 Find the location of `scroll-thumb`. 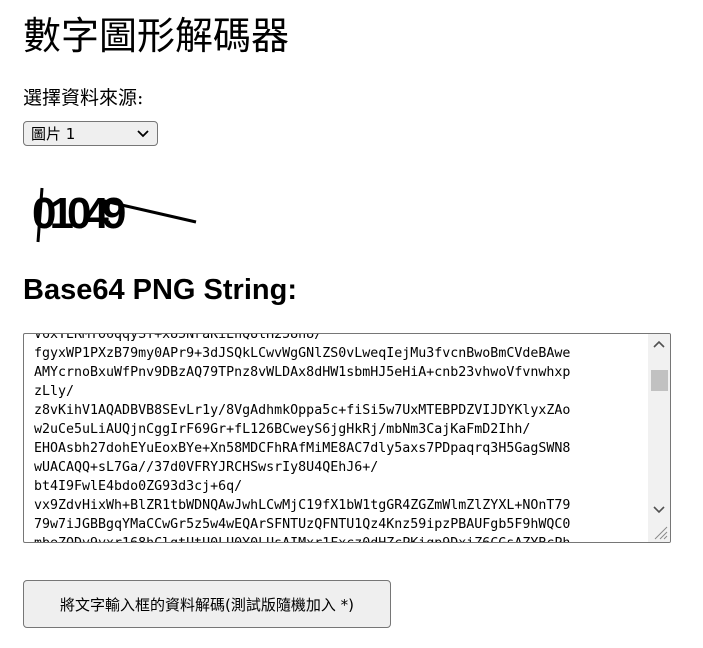

scroll-thumb is located at coordinates (659, 380).